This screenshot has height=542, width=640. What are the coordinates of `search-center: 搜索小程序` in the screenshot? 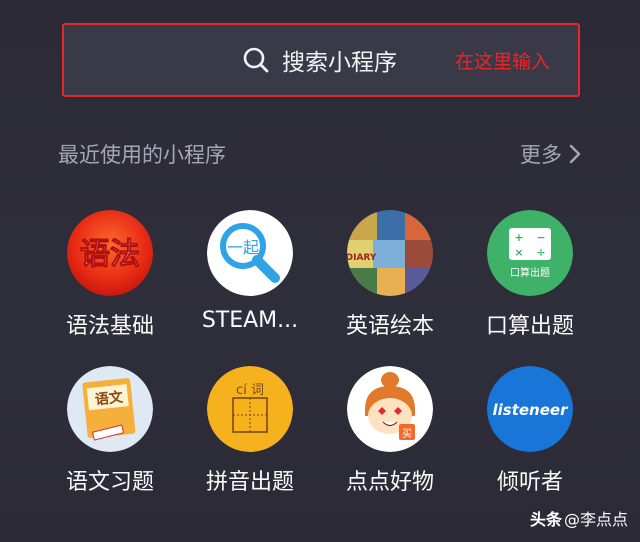 It's located at (319, 60).